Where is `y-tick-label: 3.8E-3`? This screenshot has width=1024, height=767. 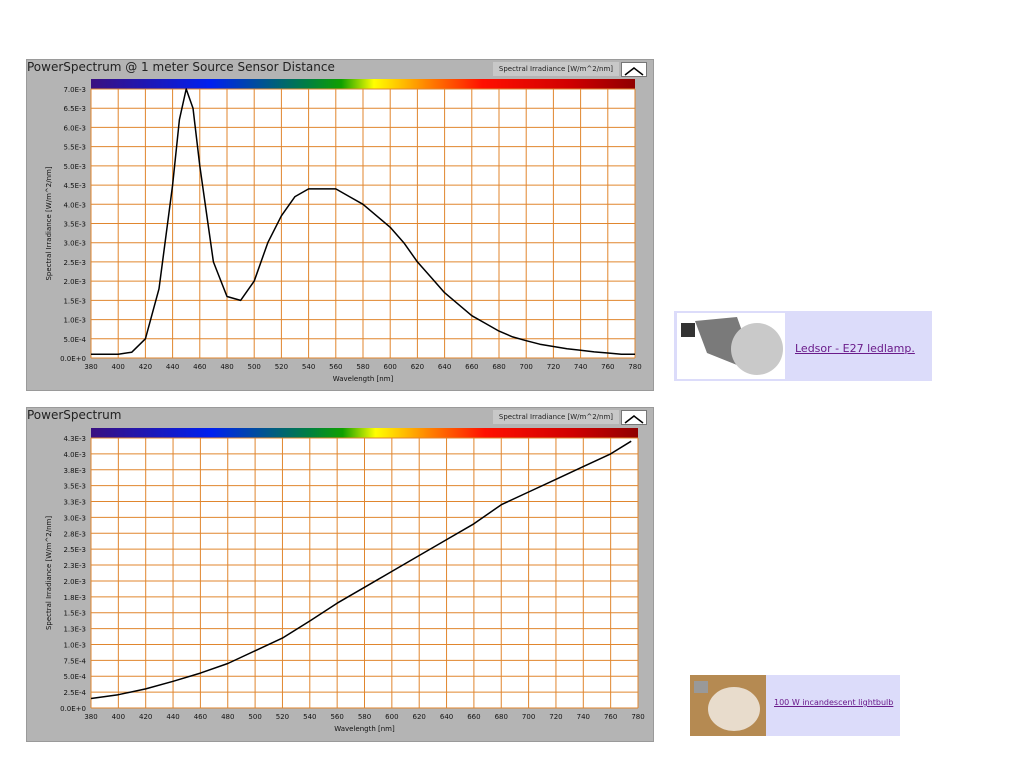 y-tick-label: 3.8E-3 is located at coordinates (74, 471).